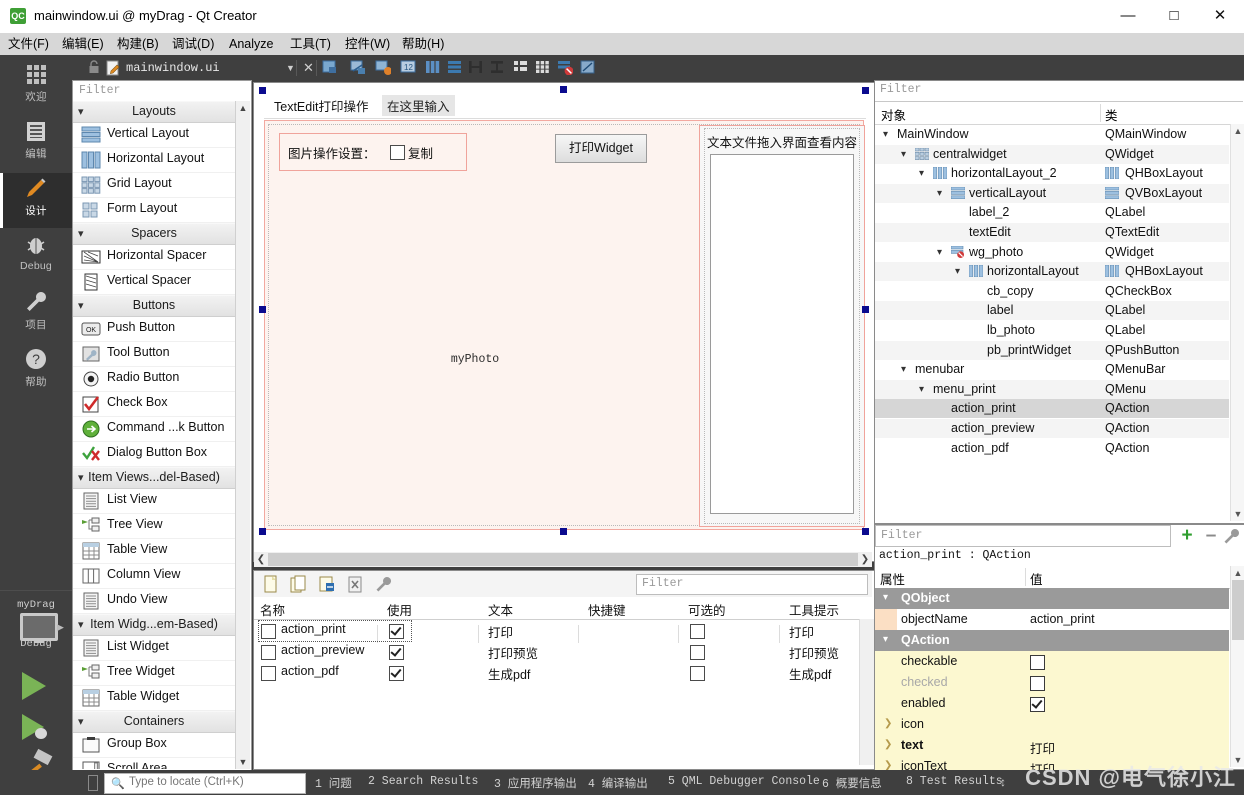  Describe the element at coordinates (154, 763) in the screenshot. I see `widget-item-5-1: Scroll Area` at that location.